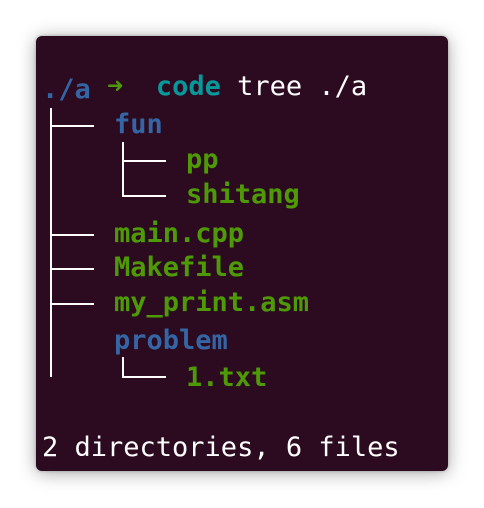 The height and width of the screenshot is (508, 484). Describe the element at coordinates (123, 168) in the screenshot. I see `tree-connector-fun` at that location.